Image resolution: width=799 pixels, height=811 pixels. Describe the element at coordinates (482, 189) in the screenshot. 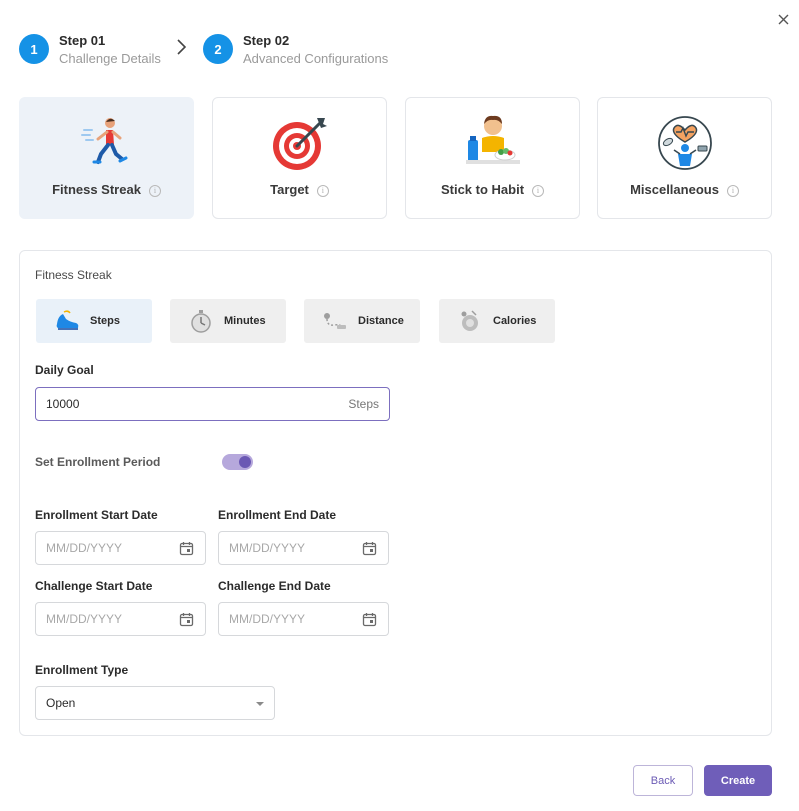

I see `category-label: Stick to Habit` at that location.